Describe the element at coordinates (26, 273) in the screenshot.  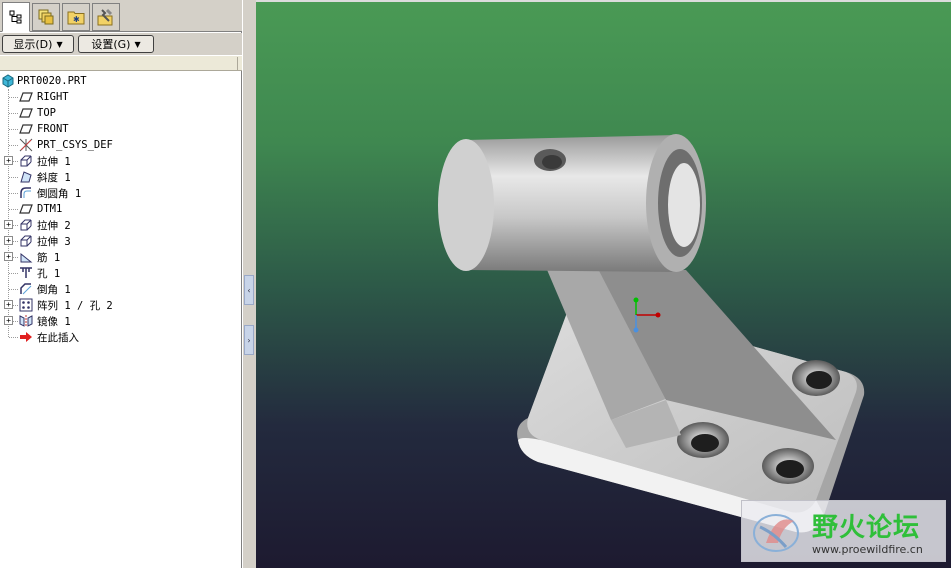
I see `hole-icon` at that location.